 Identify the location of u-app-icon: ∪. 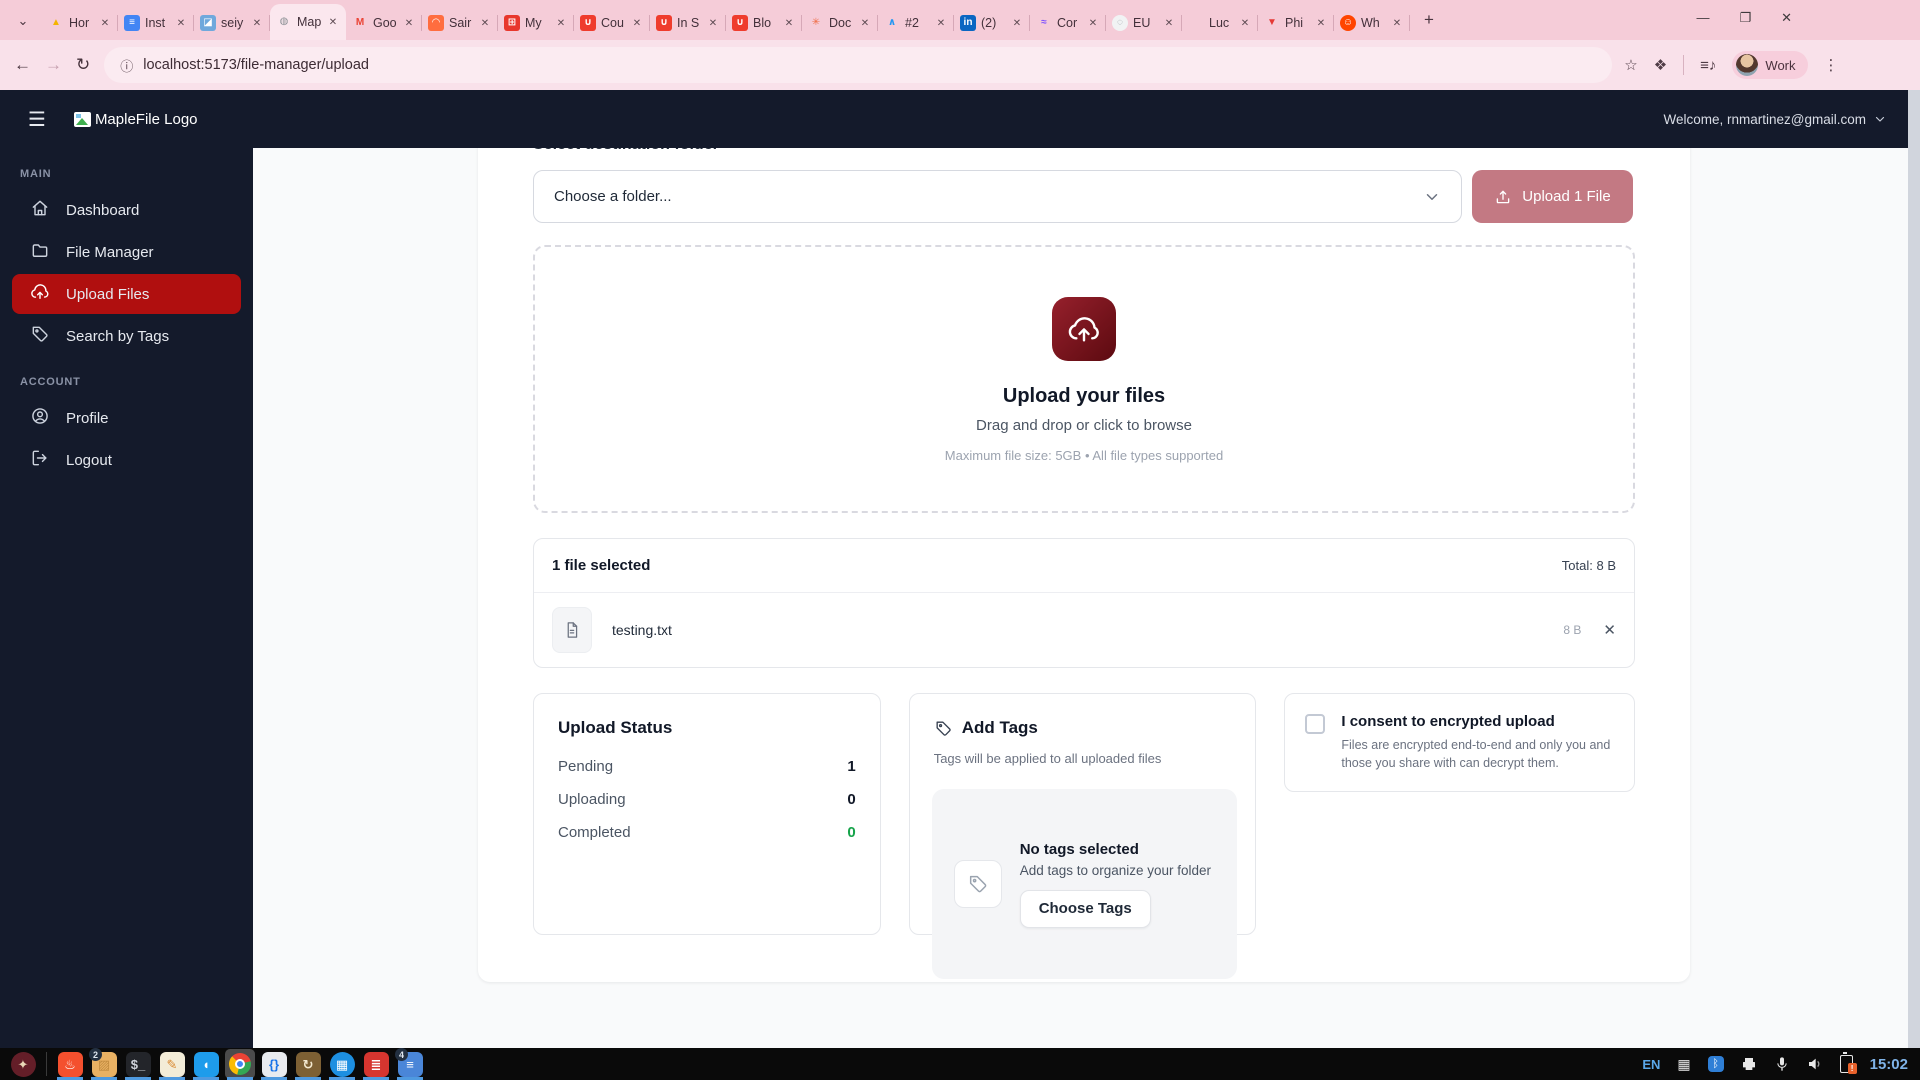
(664, 23).